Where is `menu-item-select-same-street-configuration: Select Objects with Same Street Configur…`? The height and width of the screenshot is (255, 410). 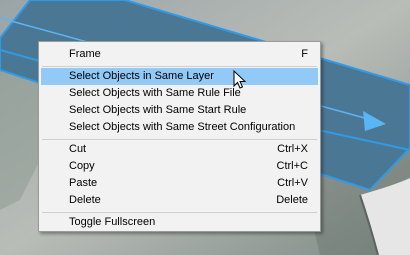 menu-item-select-same-street-configuration: Select Objects with Same Street Configur… is located at coordinates (179, 127).